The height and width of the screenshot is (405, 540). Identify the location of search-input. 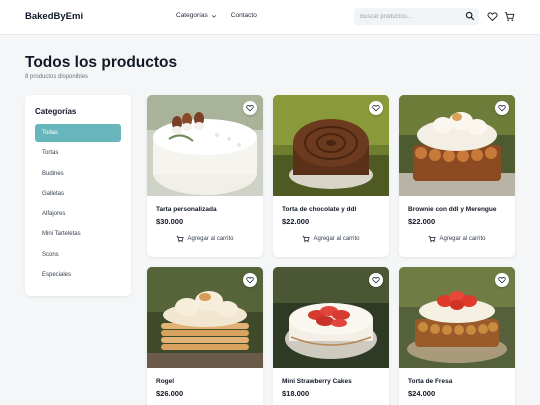
(409, 16).